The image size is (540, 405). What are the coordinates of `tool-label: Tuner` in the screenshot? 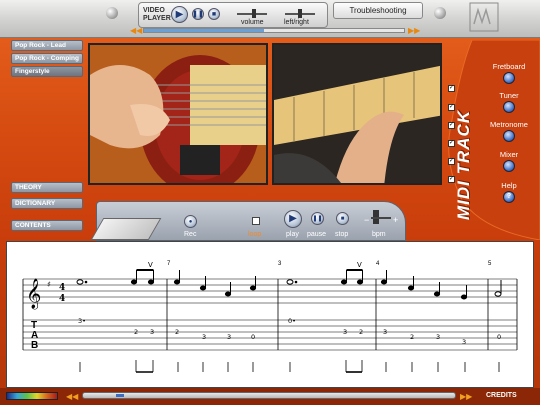 It's located at (509, 95).